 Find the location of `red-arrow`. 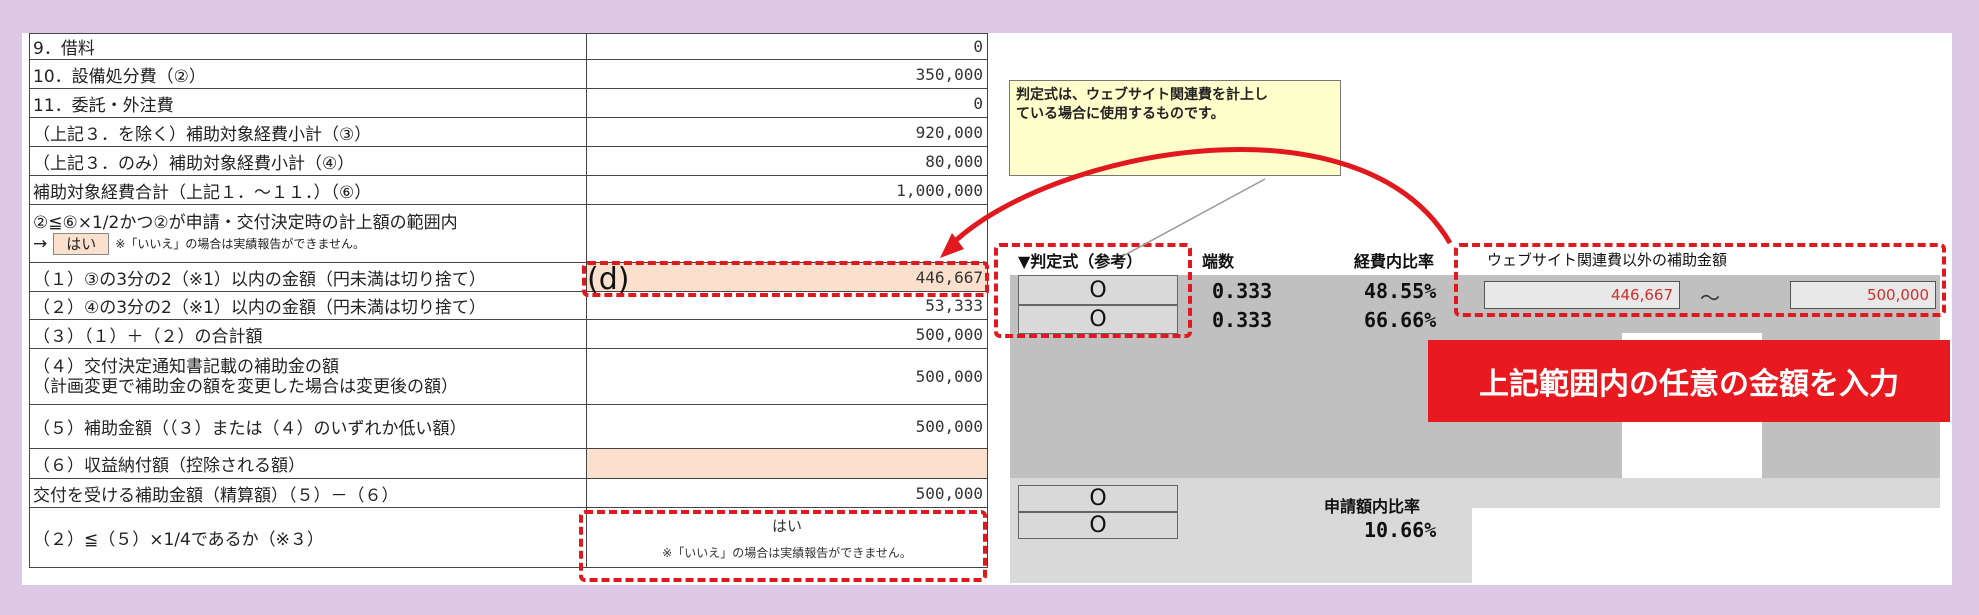

red-arrow is located at coordinates (1201, 196).